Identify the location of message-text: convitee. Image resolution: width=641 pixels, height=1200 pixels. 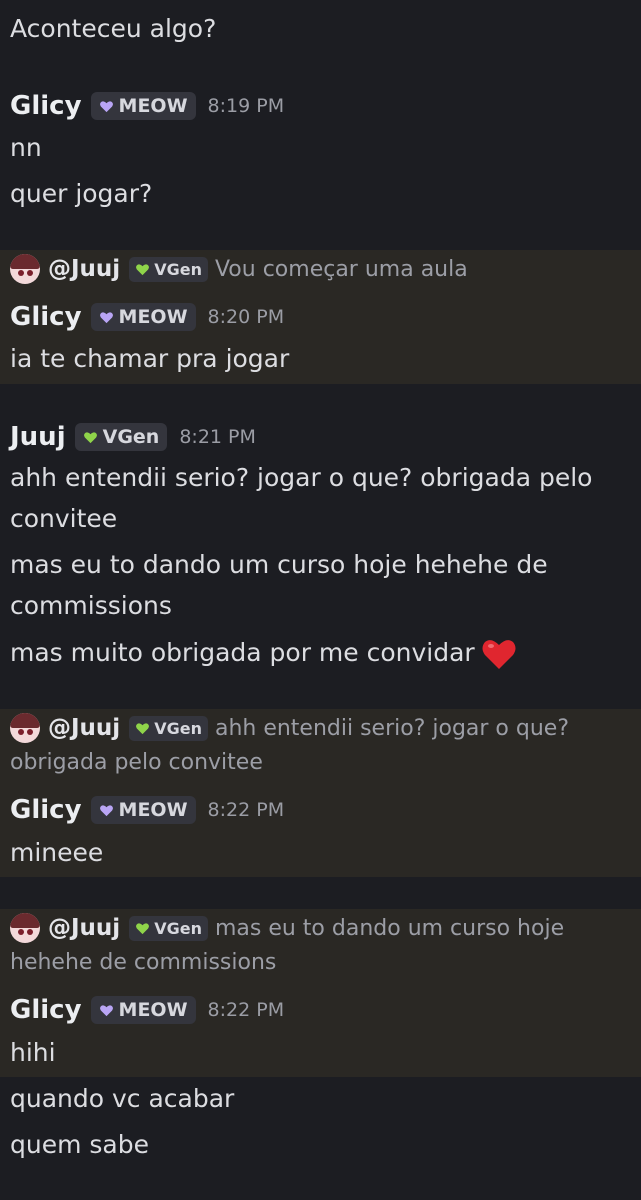
(64, 518).